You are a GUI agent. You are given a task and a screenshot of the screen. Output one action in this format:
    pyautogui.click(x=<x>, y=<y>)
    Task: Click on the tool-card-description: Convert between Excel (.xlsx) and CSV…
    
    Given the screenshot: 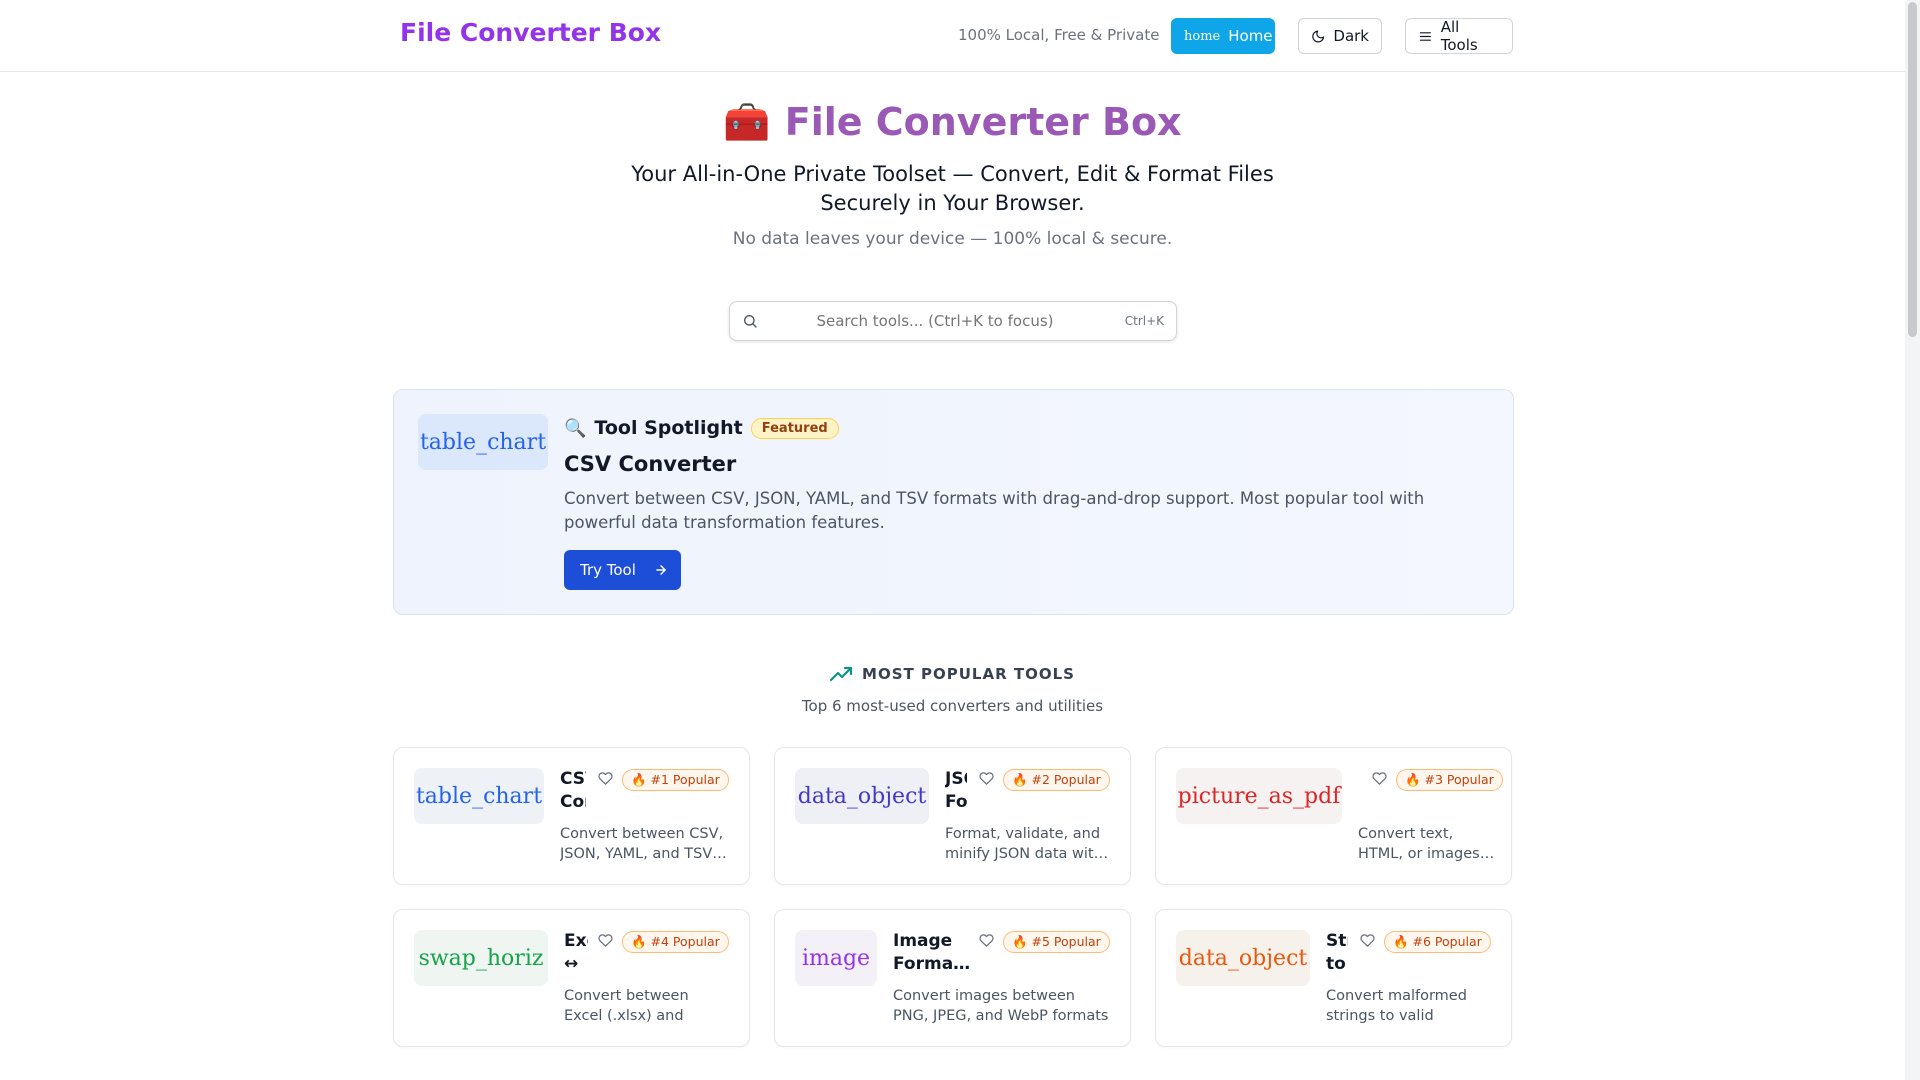 What is the action you would take?
    pyautogui.click(x=626, y=1006)
    